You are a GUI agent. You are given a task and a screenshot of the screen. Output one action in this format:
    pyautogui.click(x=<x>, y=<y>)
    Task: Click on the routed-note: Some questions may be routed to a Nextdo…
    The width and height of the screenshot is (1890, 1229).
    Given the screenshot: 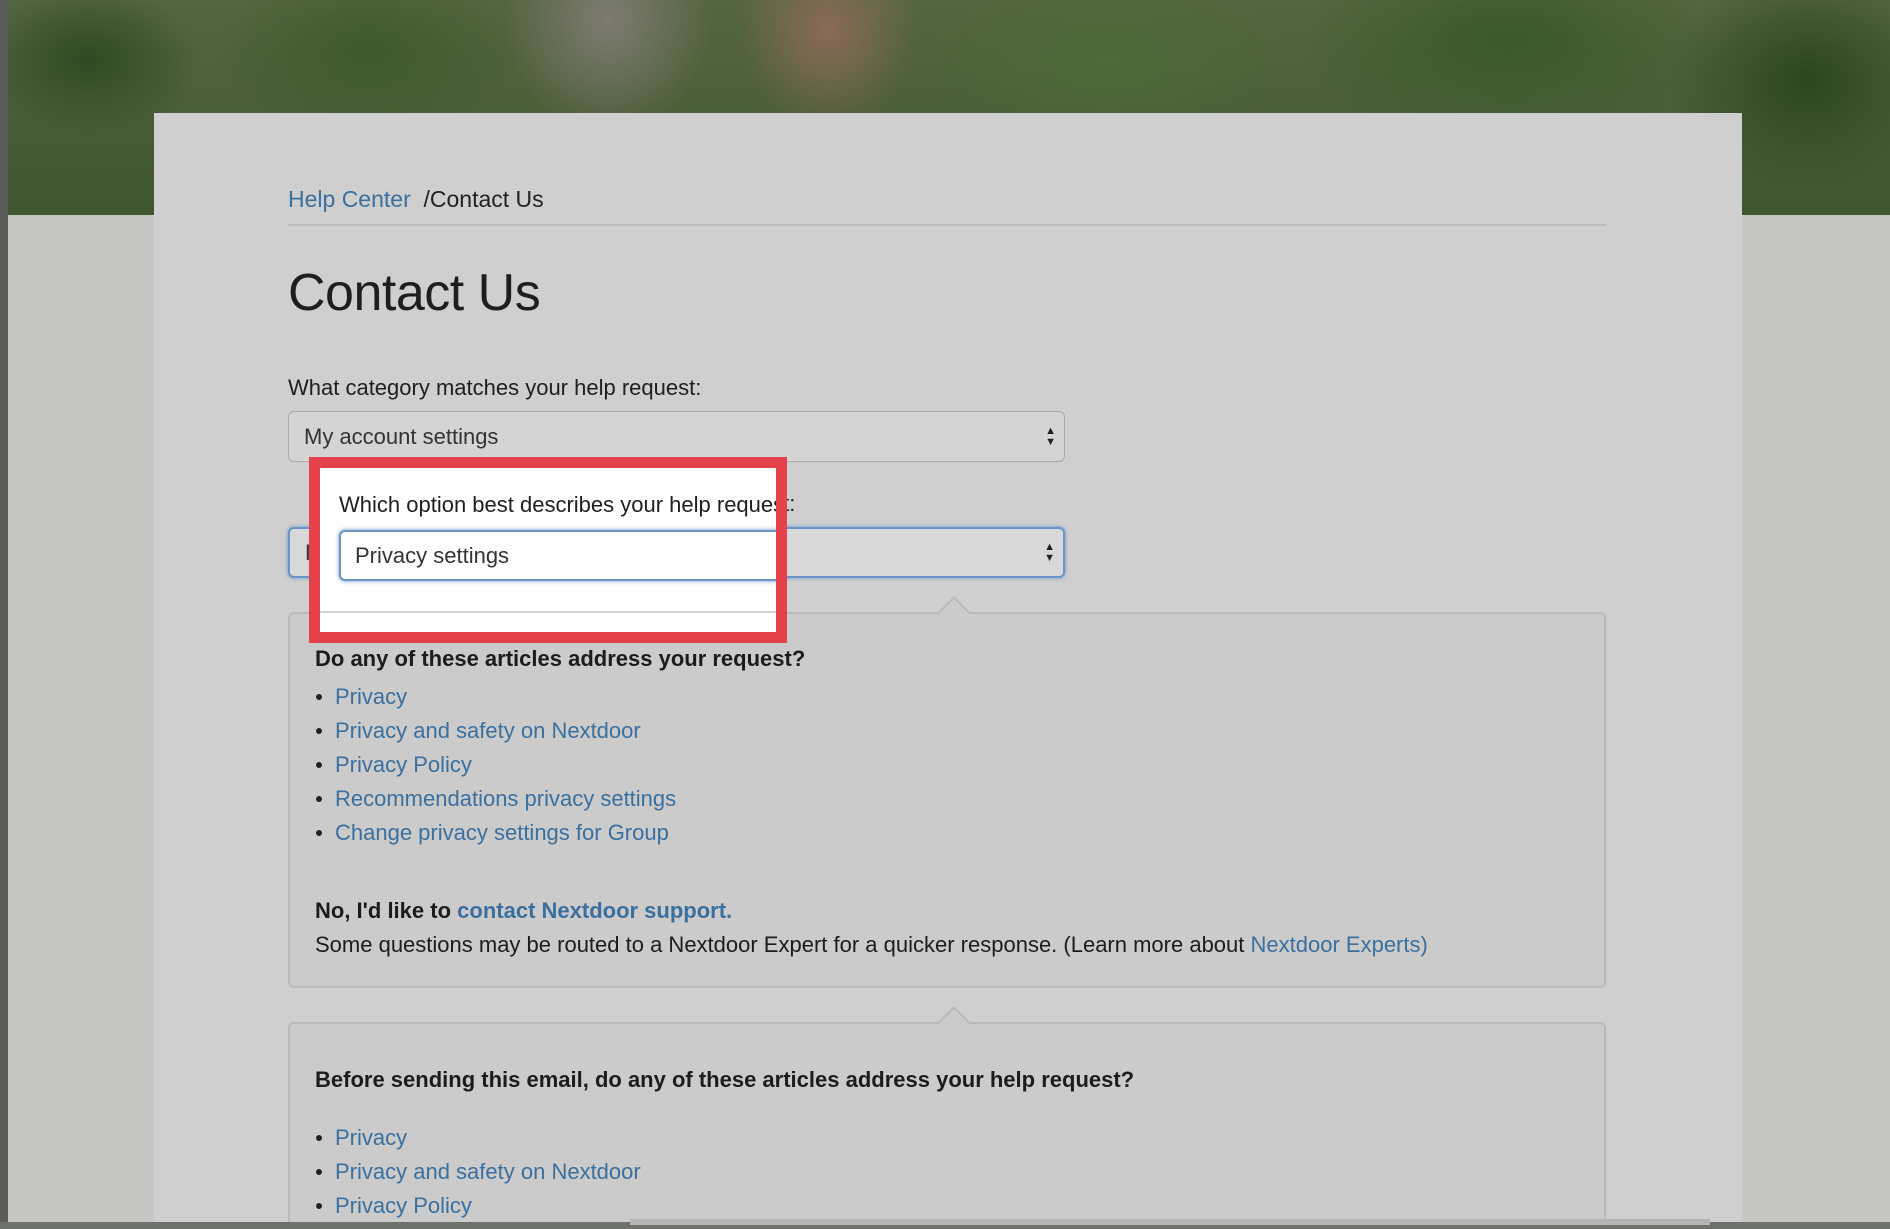 What is the action you would take?
    pyautogui.click(x=871, y=945)
    